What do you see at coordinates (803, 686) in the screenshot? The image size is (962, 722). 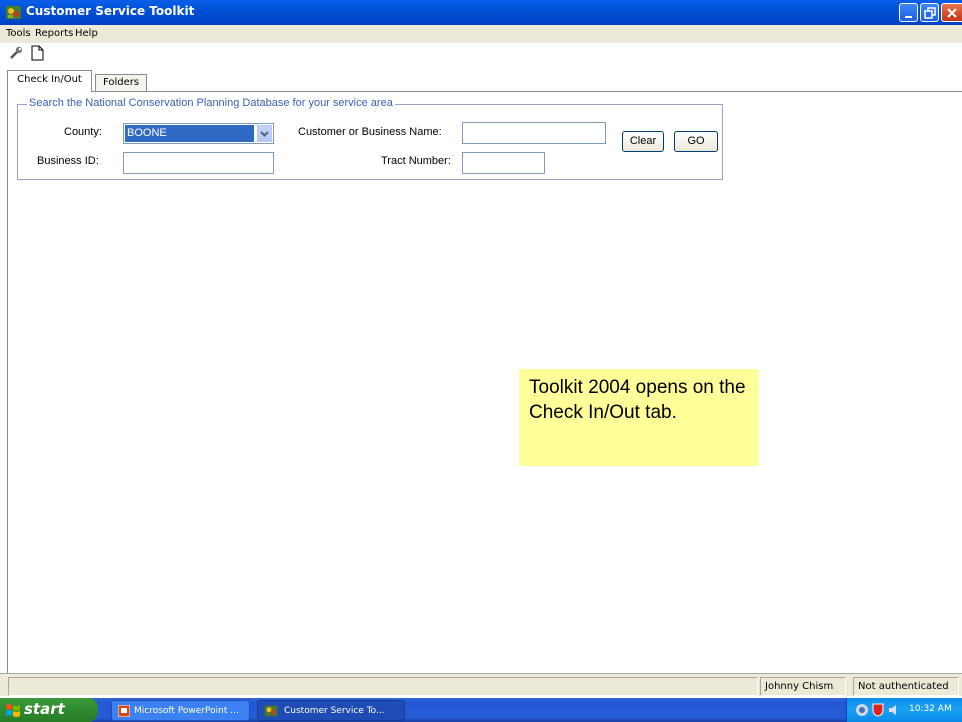 I see `status-user: Johnny Chism` at bounding box center [803, 686].